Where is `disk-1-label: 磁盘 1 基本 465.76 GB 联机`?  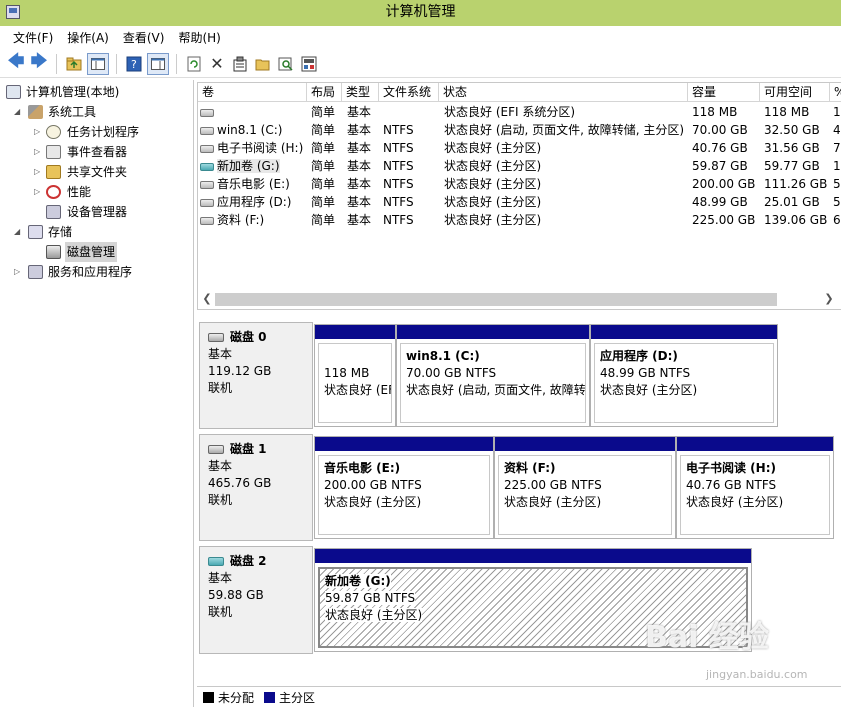
disk-1-label: 磁盘 1 基本 465.76 GB 联机 is located at coordinates (256, 487).